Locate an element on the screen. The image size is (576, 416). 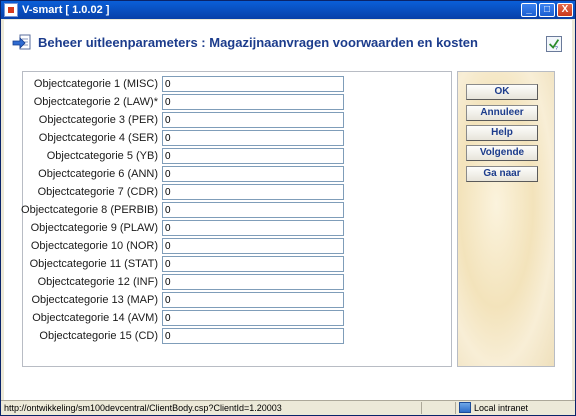
field-label: Objectcategorie 4 (SER) is located at coordinates (98, 138).